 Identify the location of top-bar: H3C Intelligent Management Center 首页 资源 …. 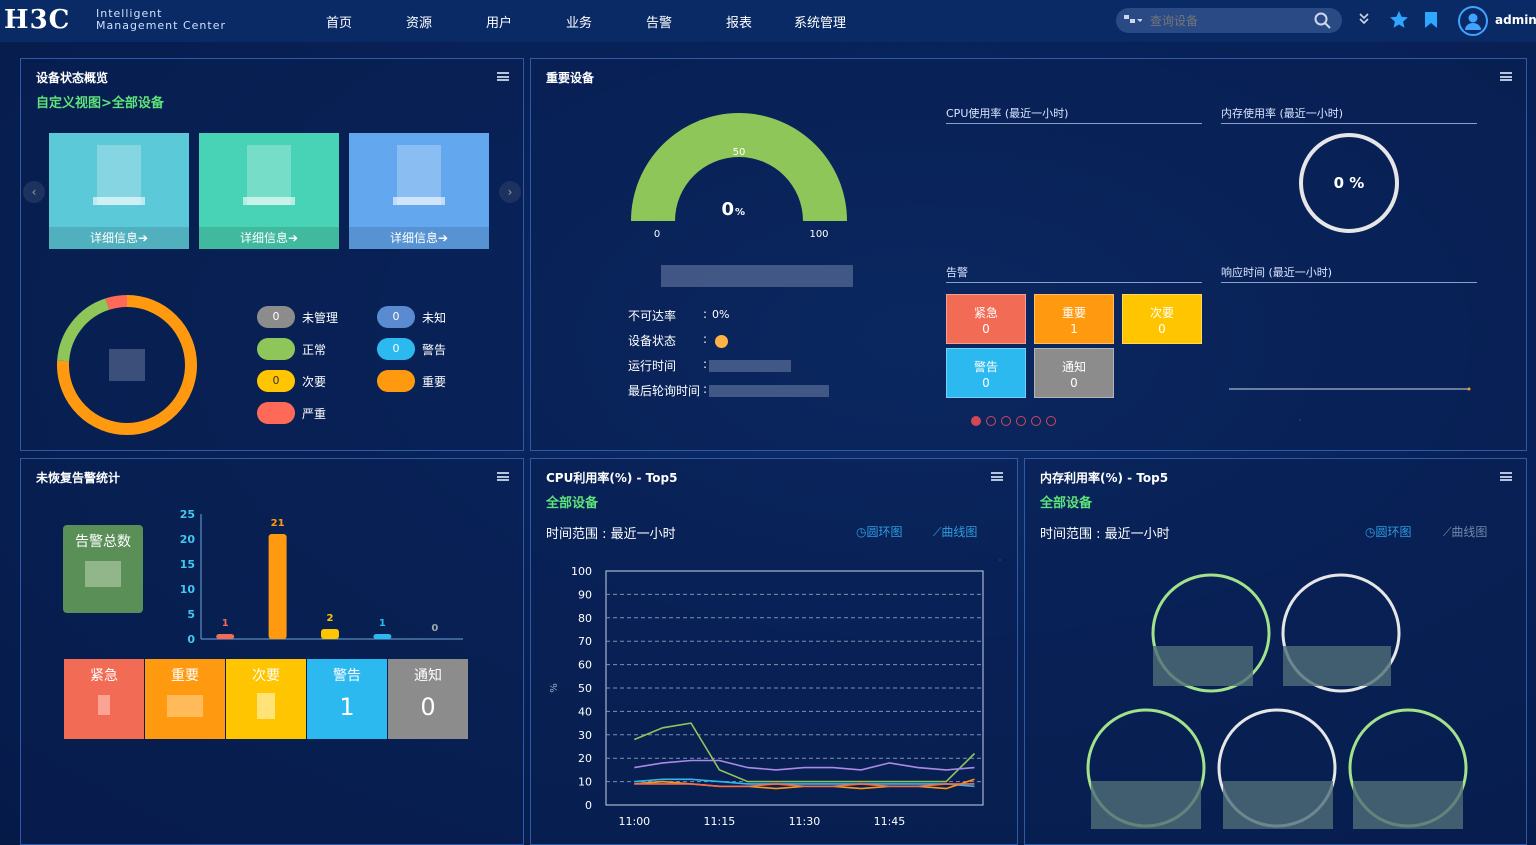
(768, 21).